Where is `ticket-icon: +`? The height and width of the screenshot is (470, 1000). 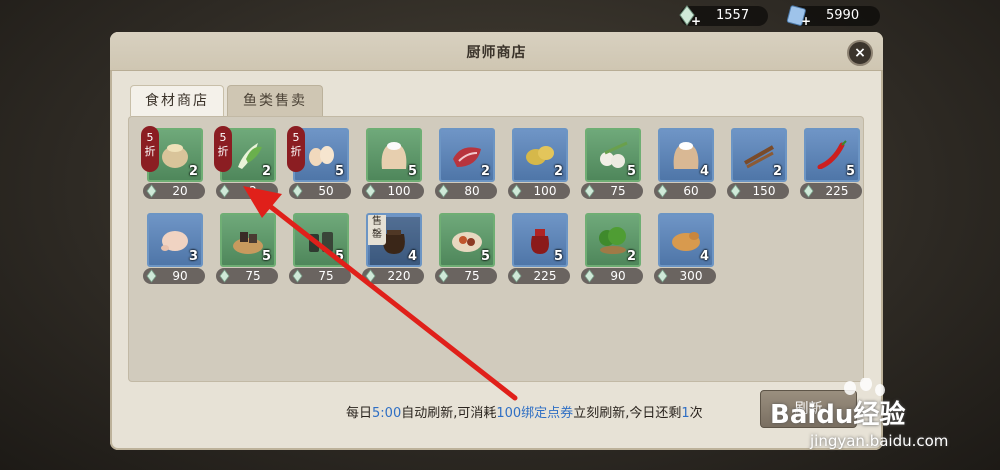
ticket-icon: + is located at coordinates (798, 16).